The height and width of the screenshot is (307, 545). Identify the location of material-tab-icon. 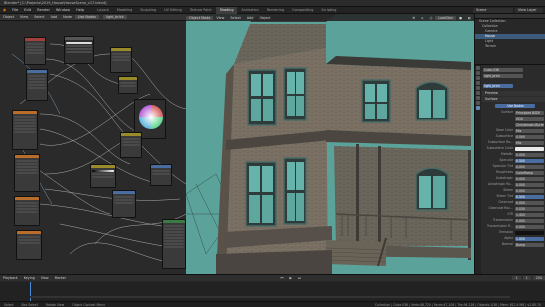
(478, 108).